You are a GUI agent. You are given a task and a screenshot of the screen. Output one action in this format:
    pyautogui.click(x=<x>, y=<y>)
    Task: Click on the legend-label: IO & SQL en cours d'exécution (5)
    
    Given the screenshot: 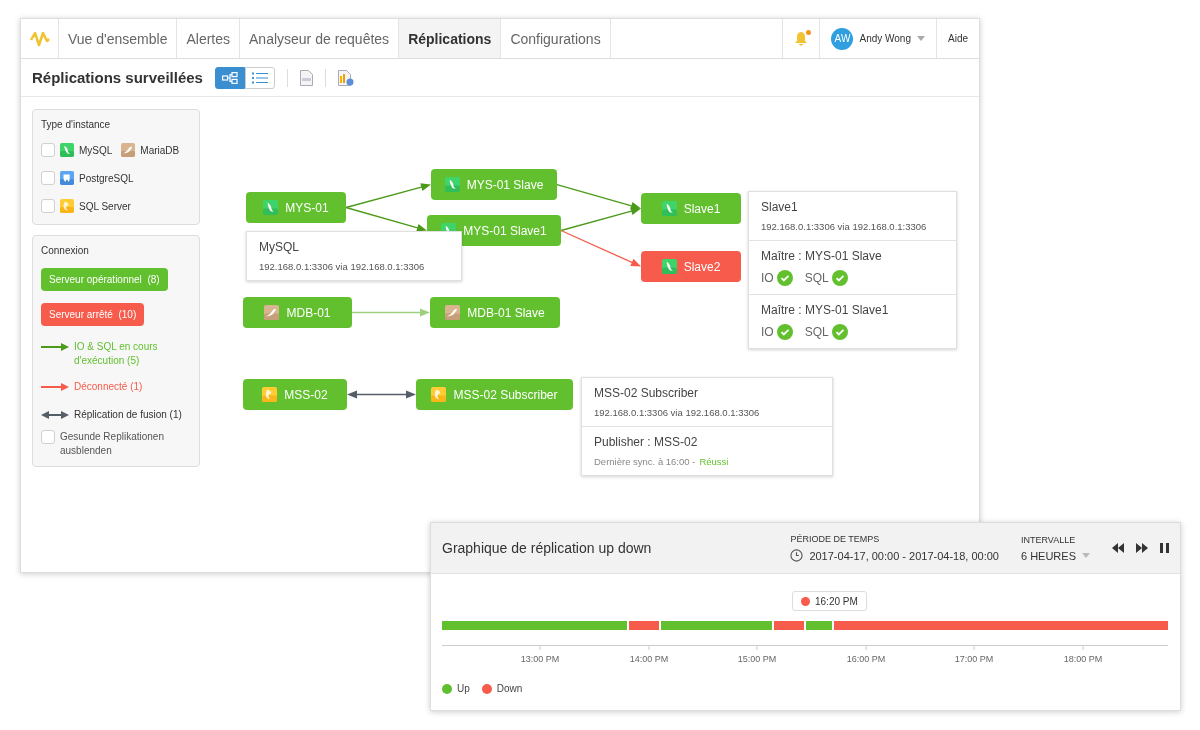 What is the action you would take?
    pyautogui.click(x=116, y=354)
    